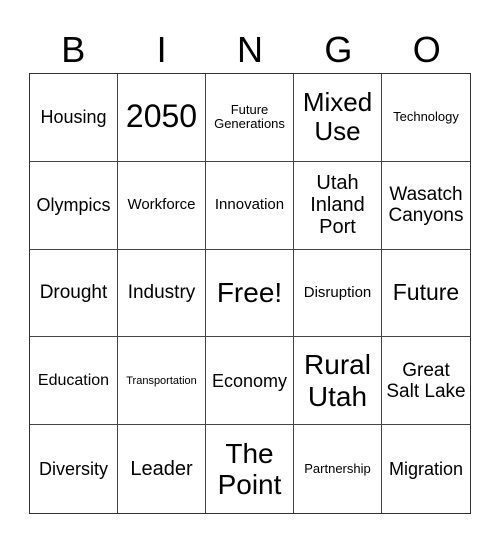  I want to click on bingo-cell: Industry, so click(162, 293).